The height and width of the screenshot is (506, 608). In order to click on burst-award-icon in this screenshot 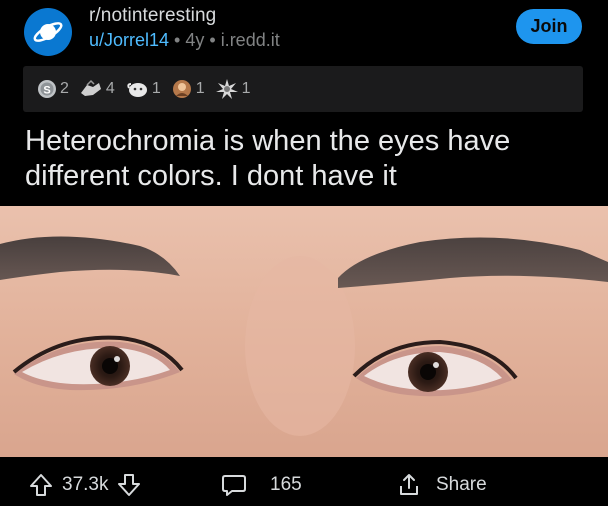, I will do `click(227, 89)`.